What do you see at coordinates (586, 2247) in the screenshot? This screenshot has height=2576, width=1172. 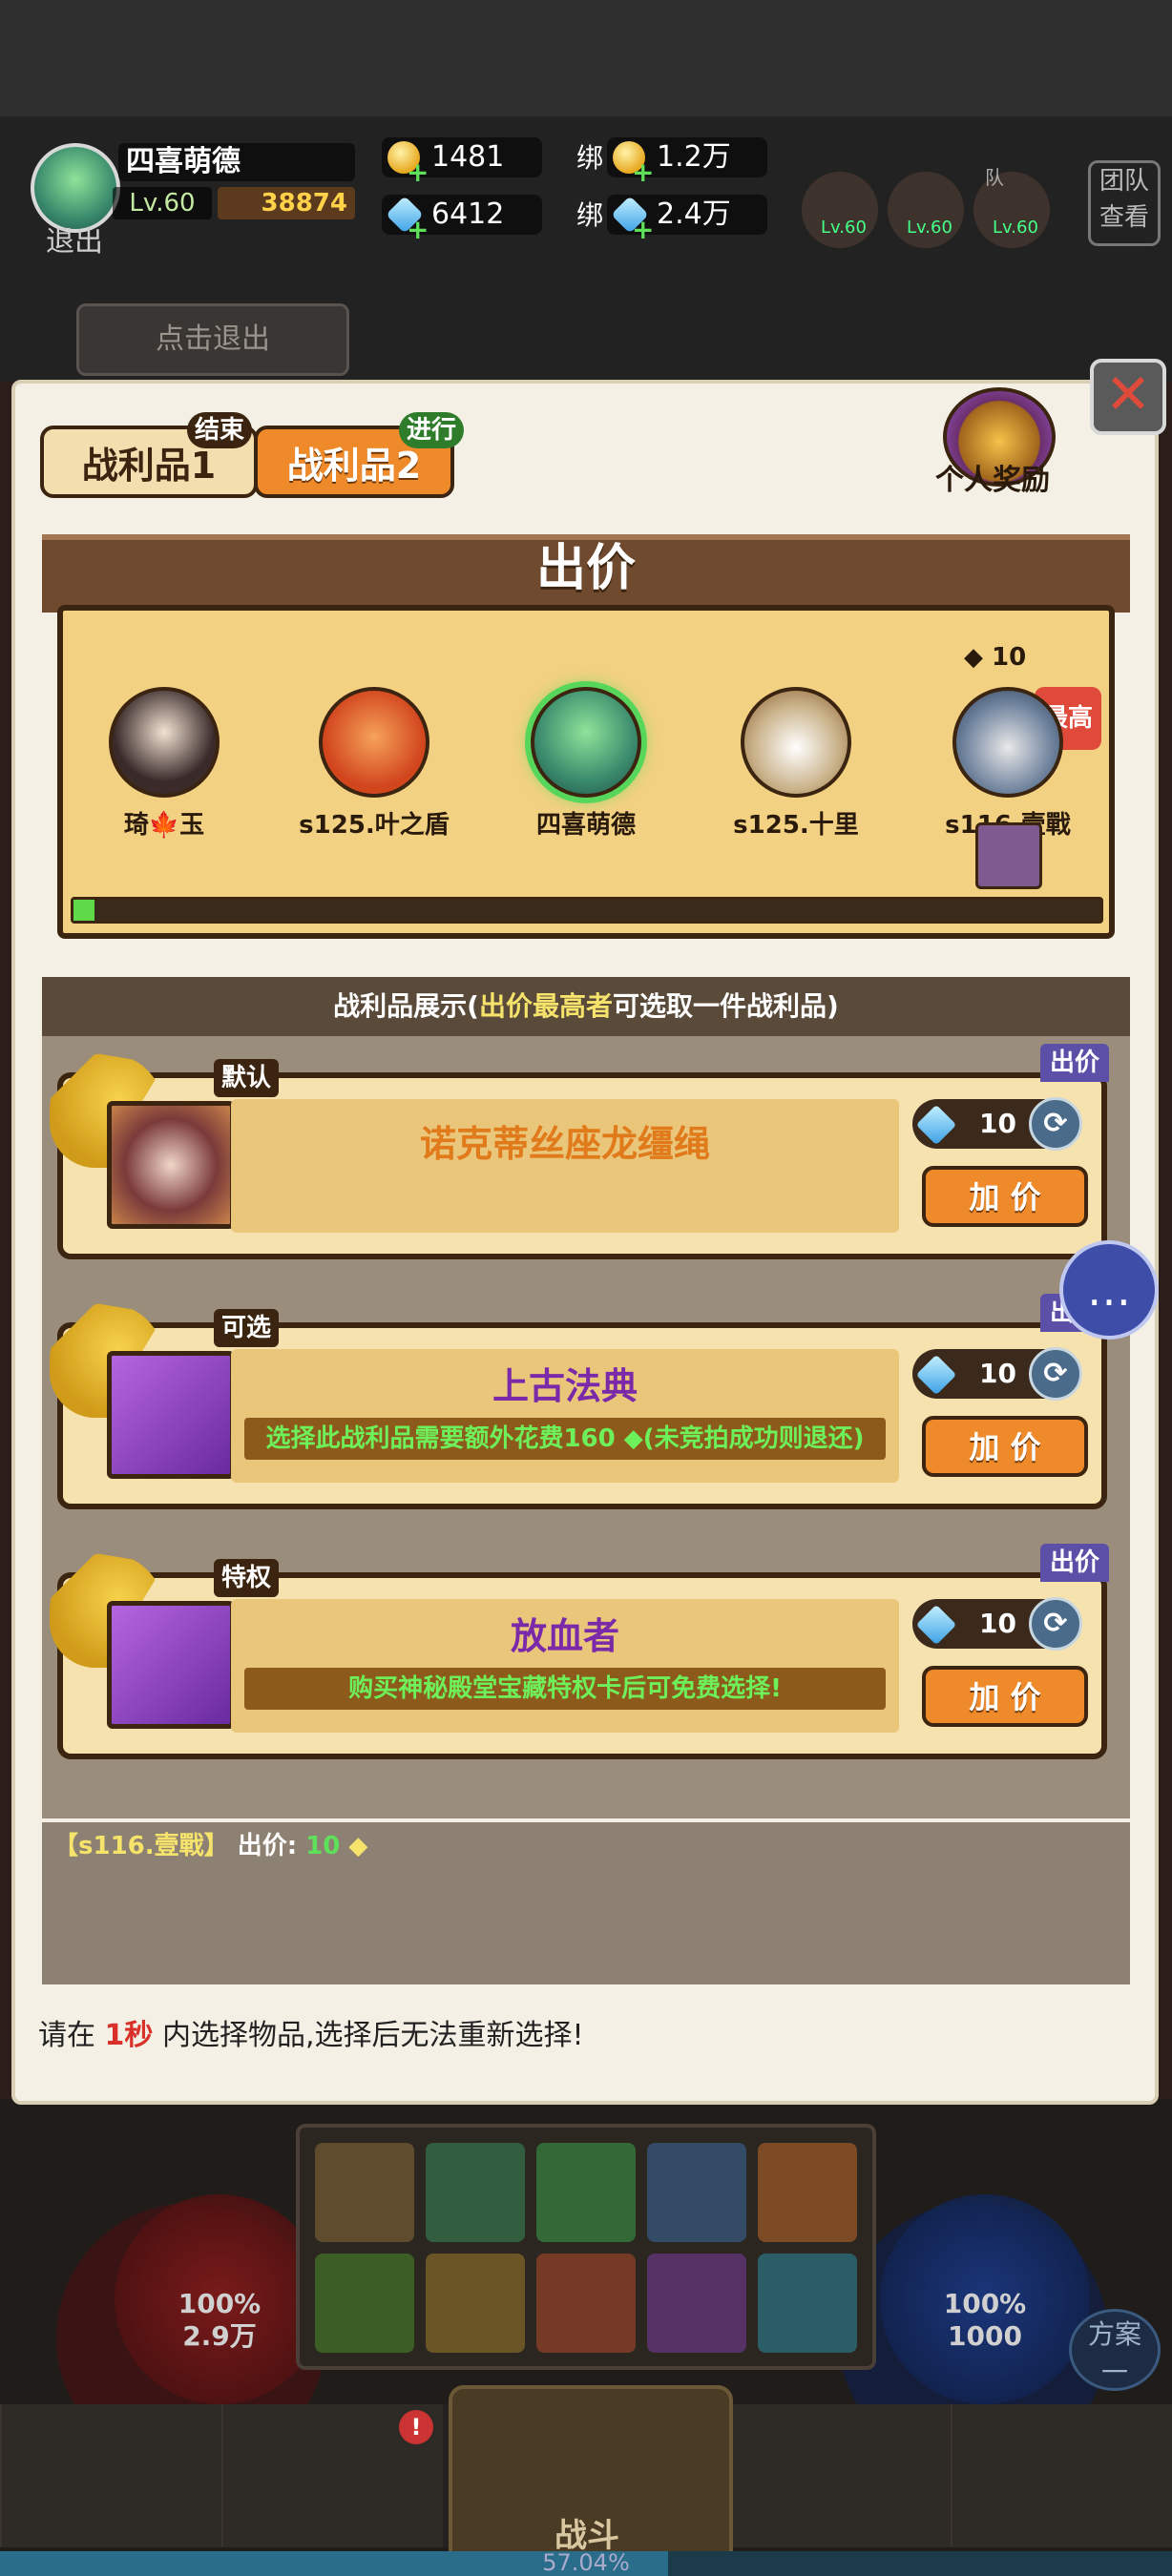 I see `skill-bar` at bounding box center [586, 2247].